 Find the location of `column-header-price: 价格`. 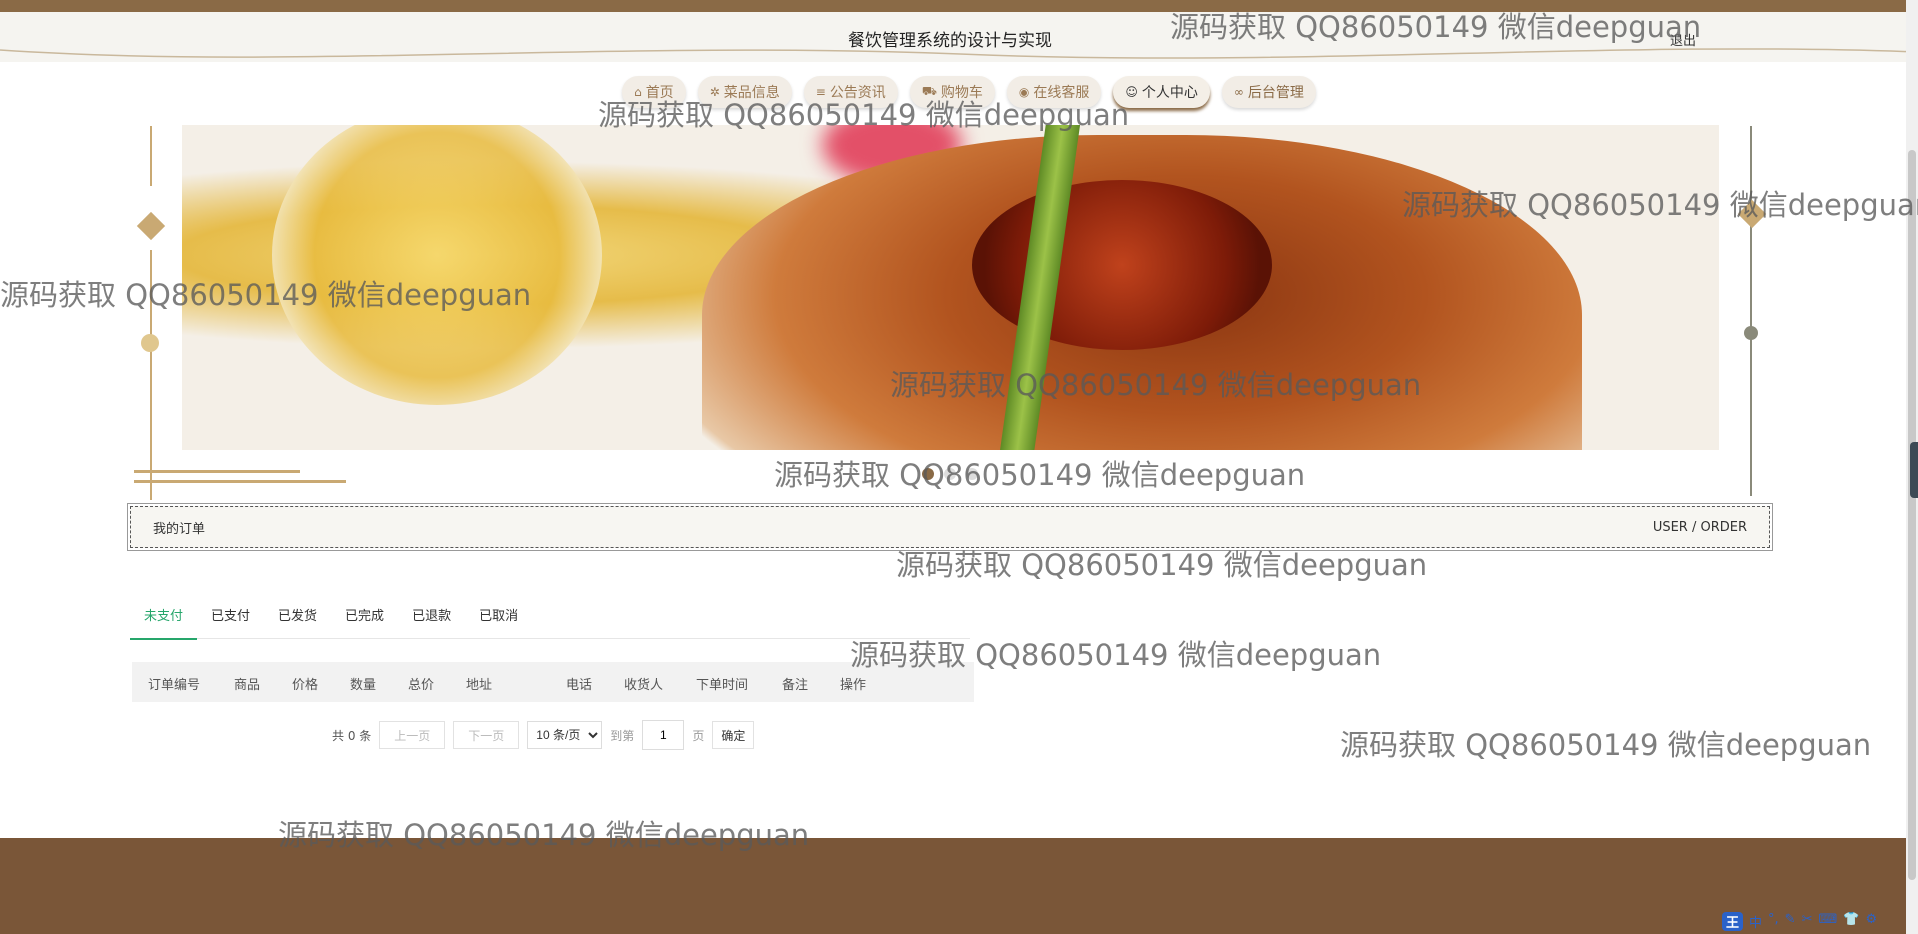

column-header-price: 价格 is located at coordinates (305, 685).